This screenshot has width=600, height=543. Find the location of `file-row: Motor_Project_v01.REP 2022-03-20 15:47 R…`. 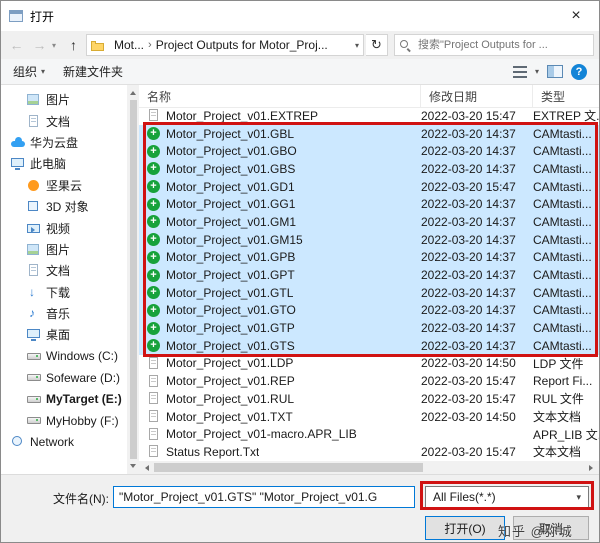

file-row: Motor_Project_v01.REP 2022-03-20 15:47 R… is located at coordinates (369, 381).